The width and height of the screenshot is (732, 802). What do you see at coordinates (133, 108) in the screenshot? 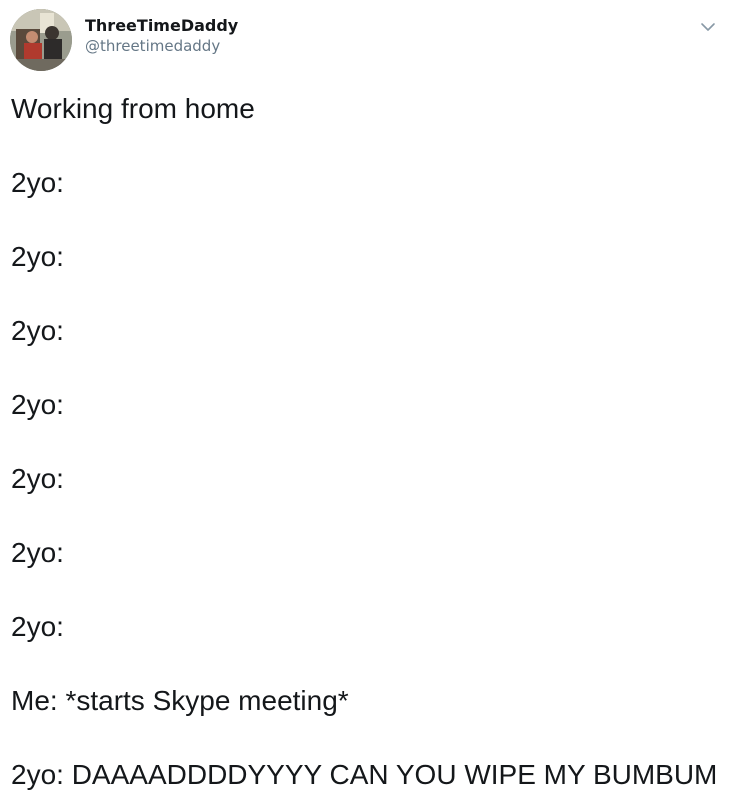
I see `tweet-line: Working from home` at bounding box center [133, 108].